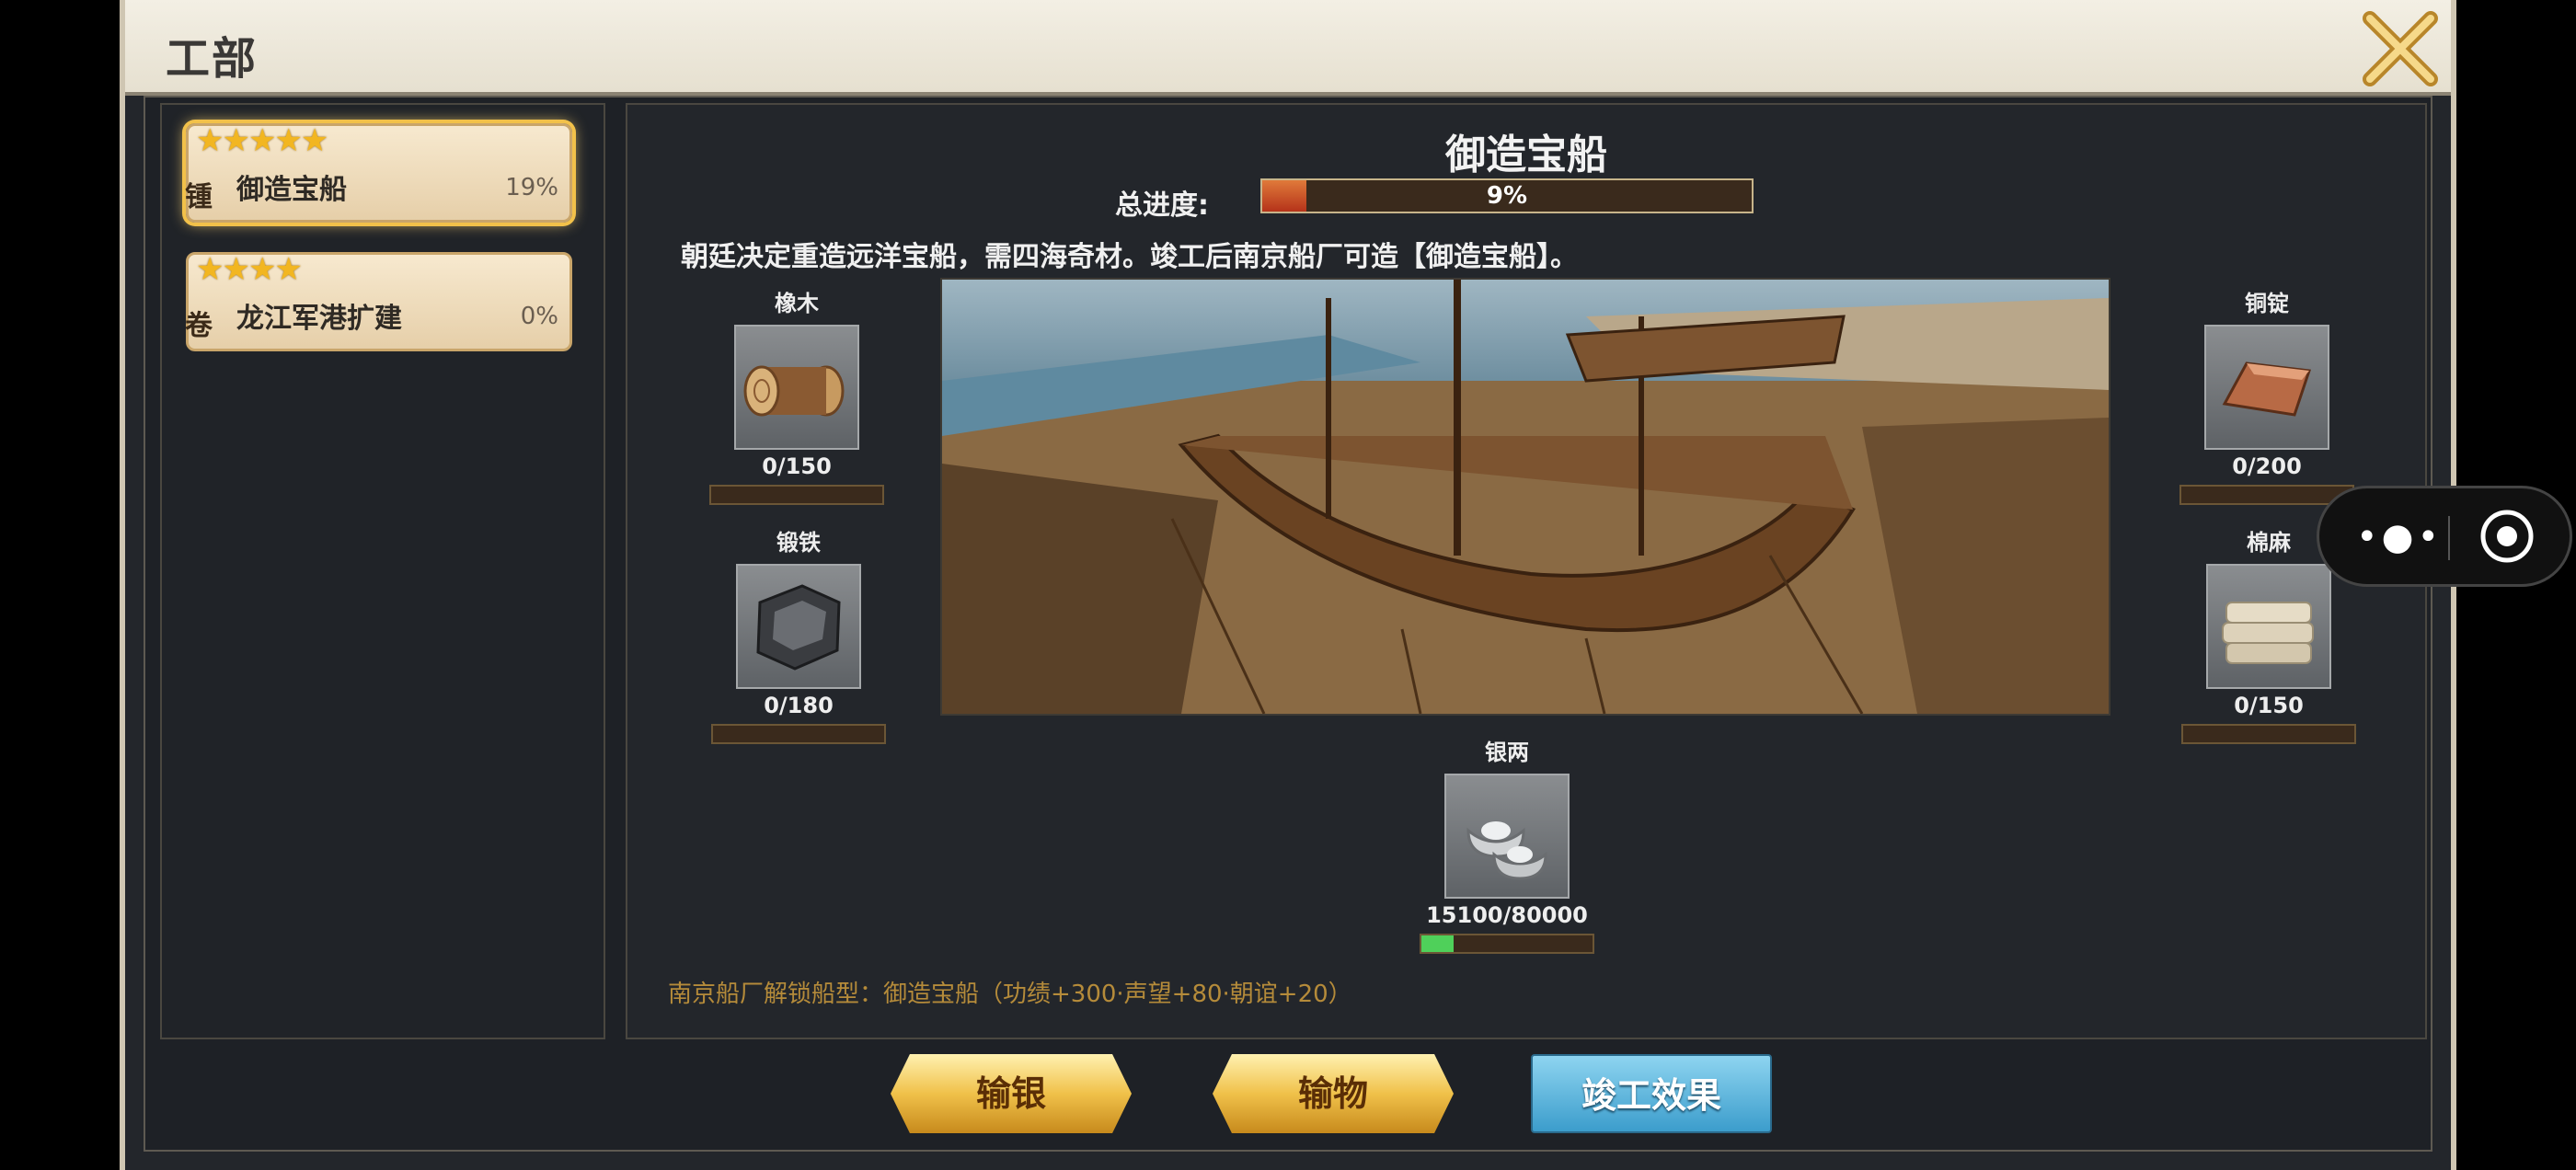 This screenshot has height=1170, width=2576. Describe the element at coordinates (1651, 1093) in the screenshot. I see `completion-effect-button: 竣工效果` at that location.